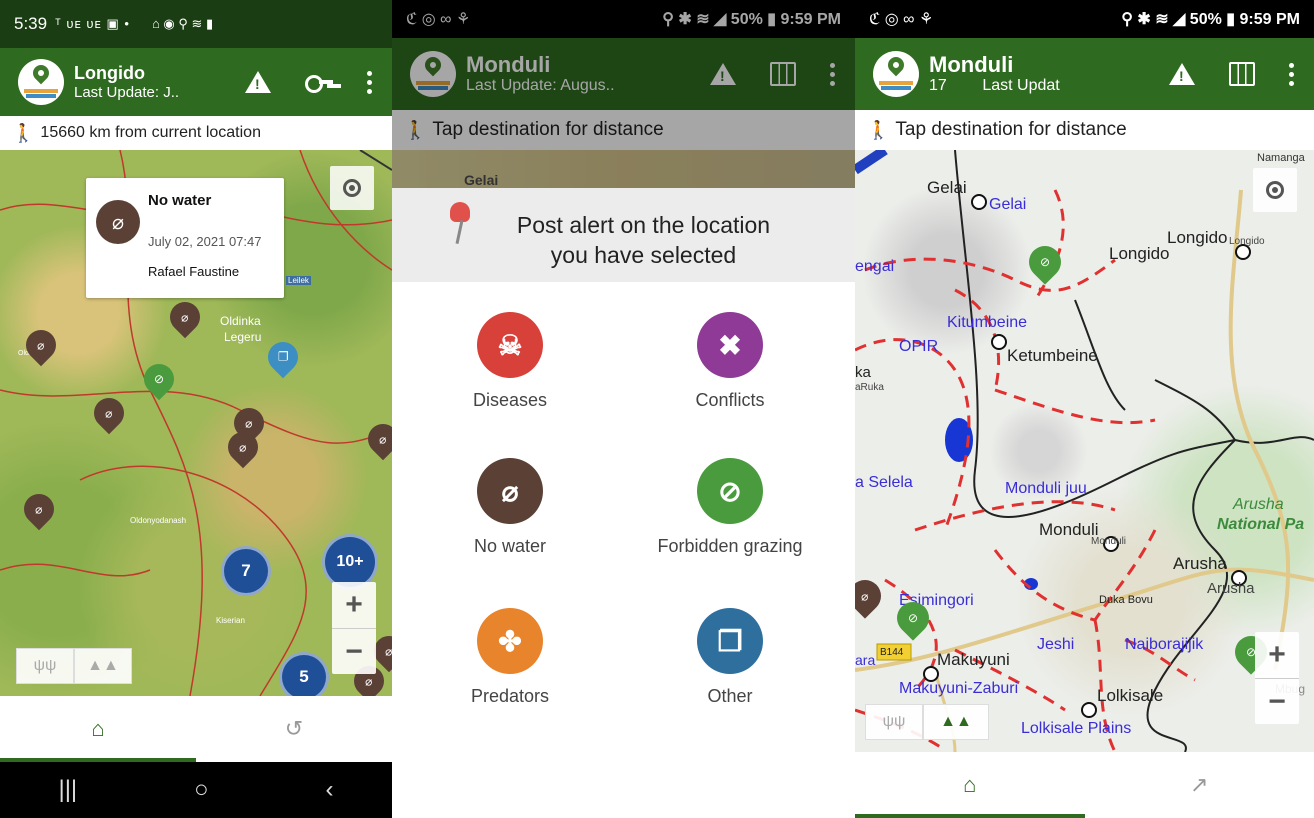 This screenshot has height=818, width=1314. Describe the element at coordinates (240, 321) in the screenshot. I see `map-label-oldinka: Oldinka` at that location.